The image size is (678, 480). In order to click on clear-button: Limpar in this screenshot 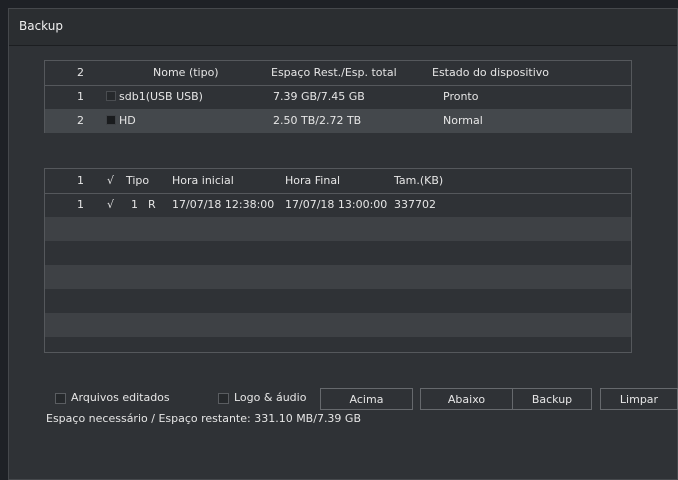, I will do `click(639, 399)`.